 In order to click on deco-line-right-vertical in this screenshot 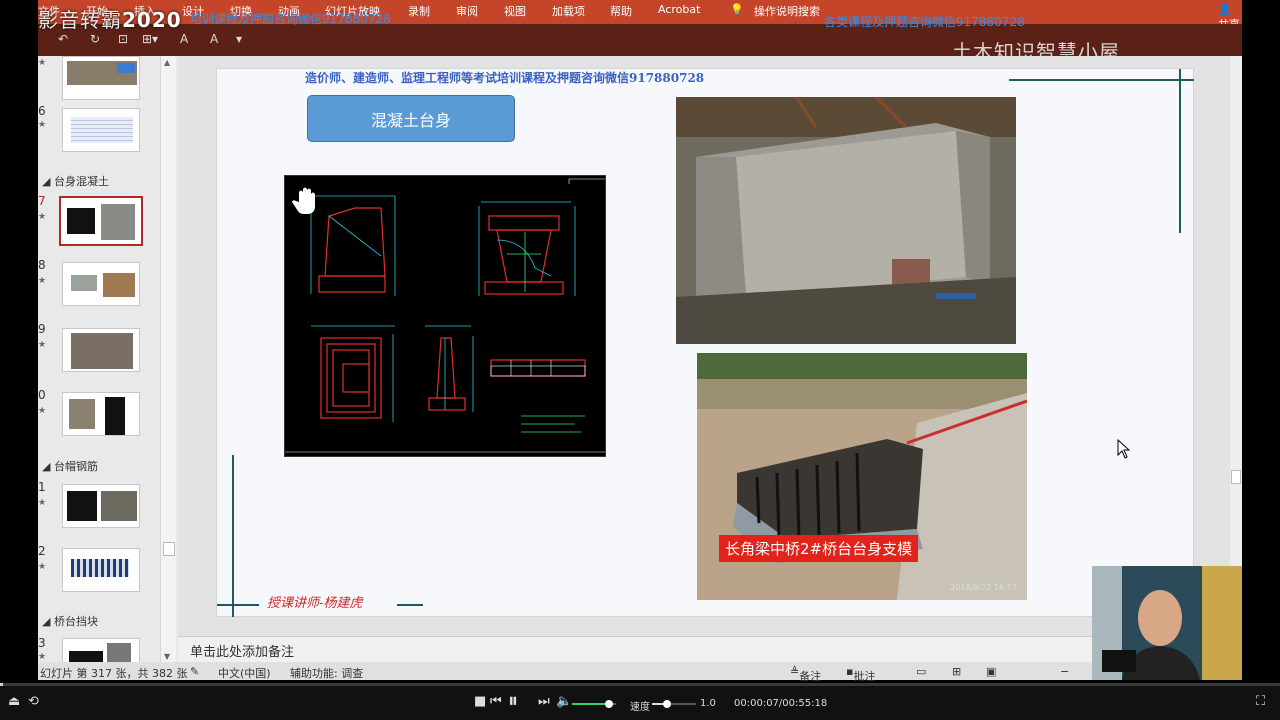, I will do `click(1180, 151)`.